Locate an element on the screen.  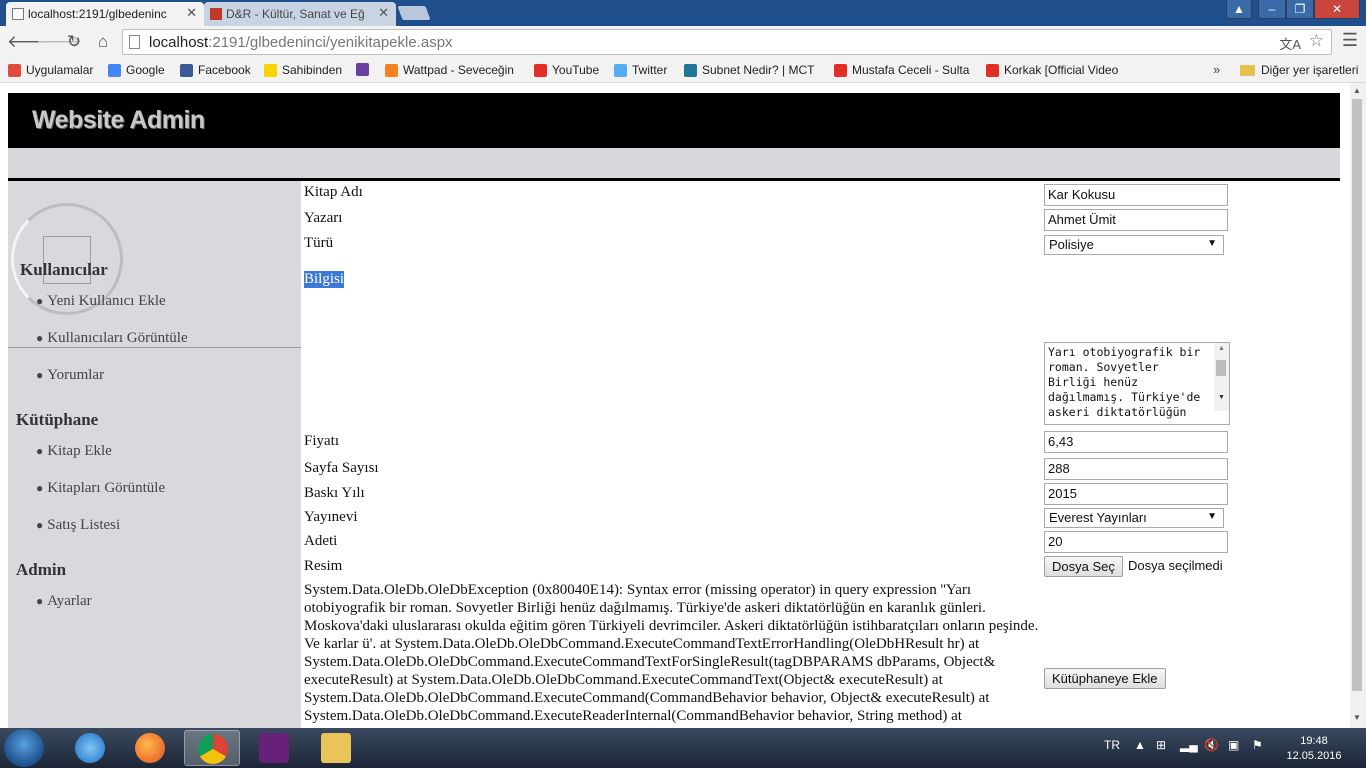
youtube-icon is located at coordinates (840, 70).